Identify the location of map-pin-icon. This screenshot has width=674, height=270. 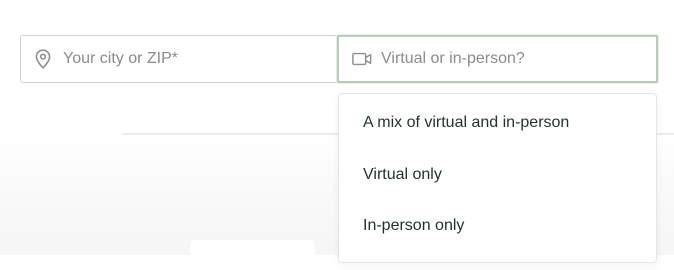
(43, 59).